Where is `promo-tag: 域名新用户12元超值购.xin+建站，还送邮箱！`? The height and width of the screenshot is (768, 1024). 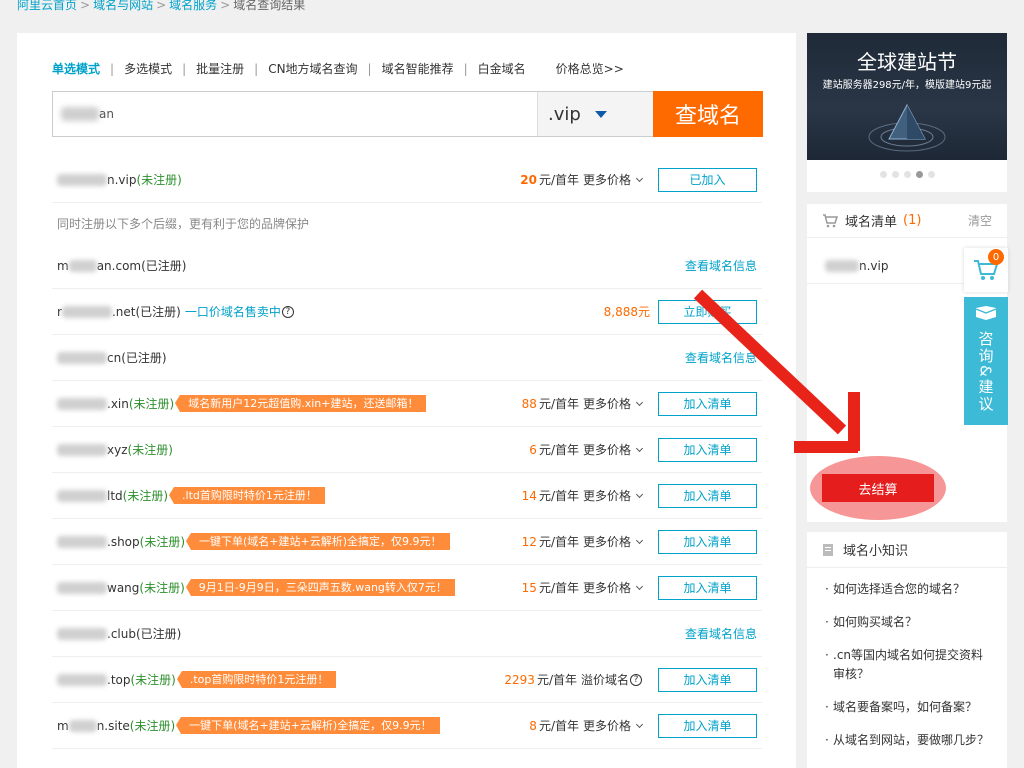 promo-tag: 域名新用户12元超值购.xin+建站，还送邮箱！ is located at coordinates (301, 403).